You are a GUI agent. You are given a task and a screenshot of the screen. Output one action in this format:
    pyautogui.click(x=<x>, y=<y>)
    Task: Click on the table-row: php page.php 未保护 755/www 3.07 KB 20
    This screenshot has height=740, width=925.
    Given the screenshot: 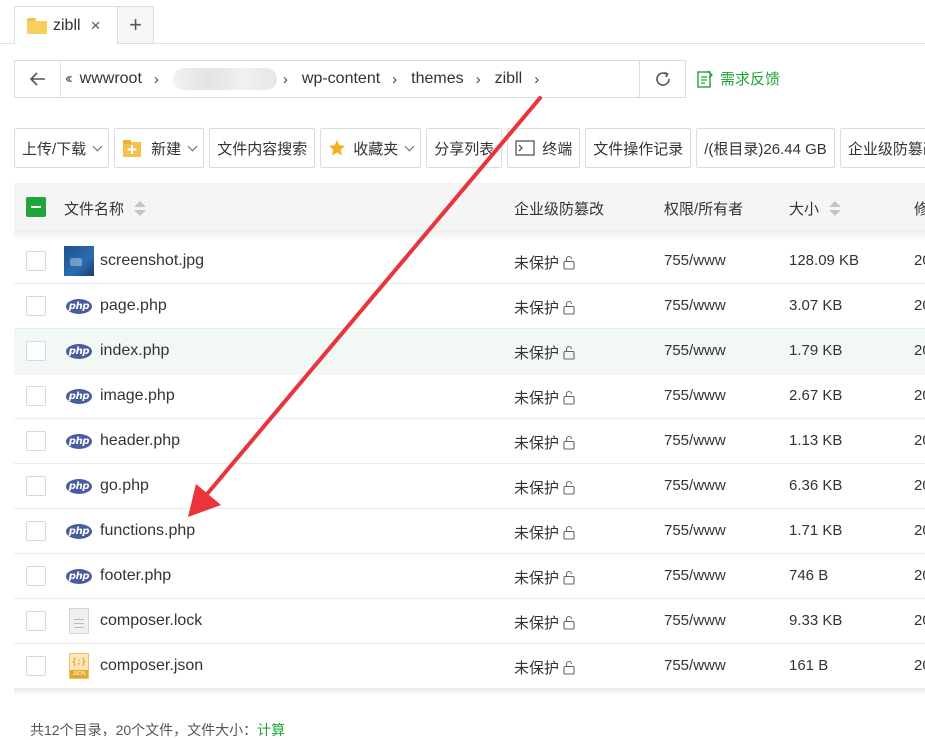 What is the action you would take?
    pyautogui.click(x=469, y=306)
    